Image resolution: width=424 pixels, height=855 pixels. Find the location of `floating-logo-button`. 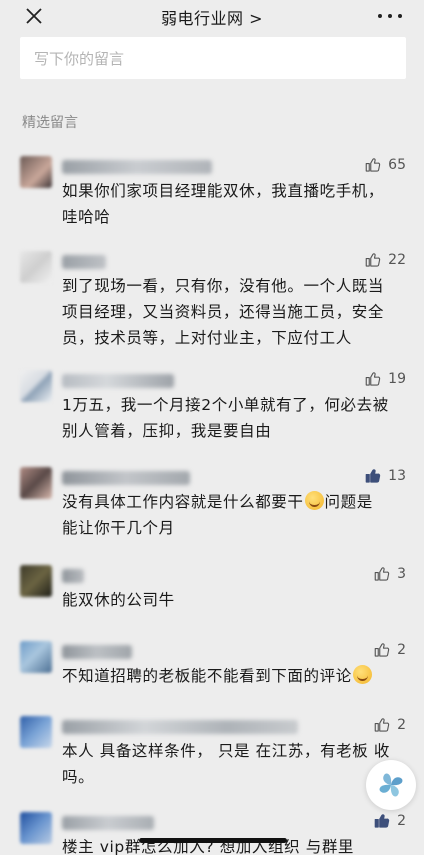

floating-logo-button is located at coordinates (391, 785).